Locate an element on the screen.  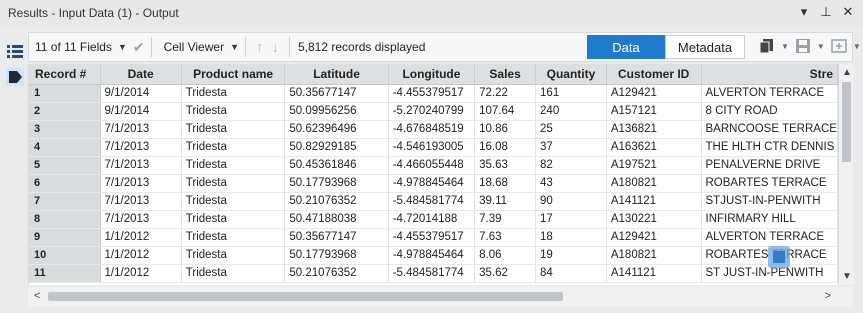
horizontal-scroll-thumb is located at coordinates (305, 296).